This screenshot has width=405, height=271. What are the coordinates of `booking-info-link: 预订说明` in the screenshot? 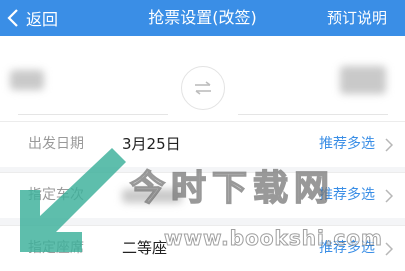 It's located at (357, 18).